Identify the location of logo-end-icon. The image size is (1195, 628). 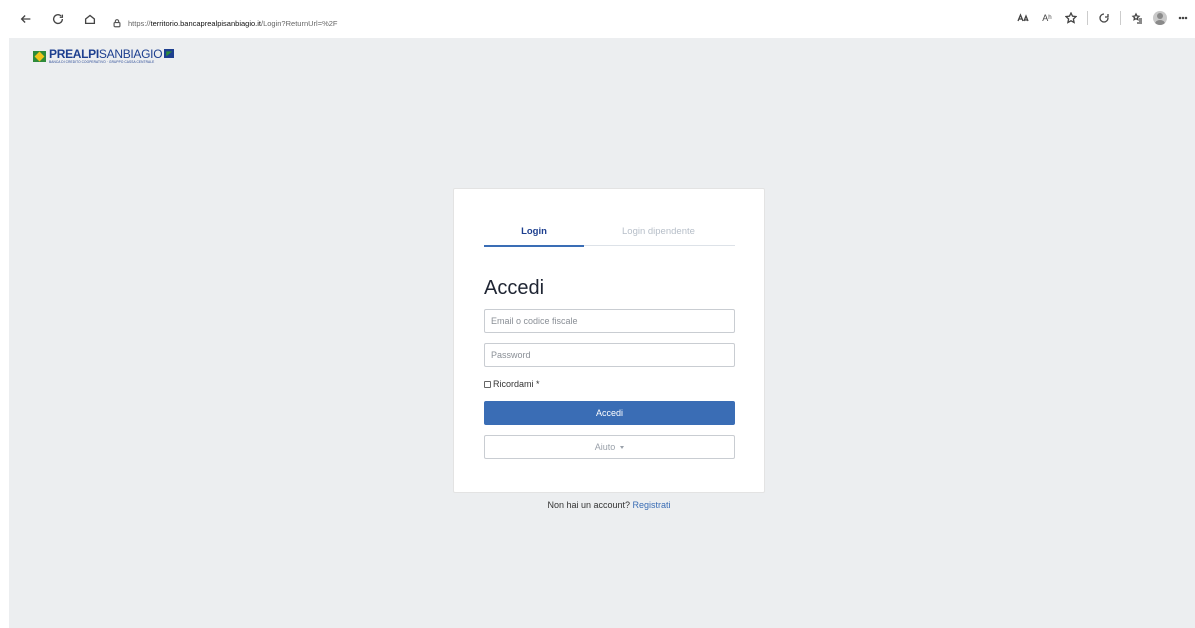
(169, 54).